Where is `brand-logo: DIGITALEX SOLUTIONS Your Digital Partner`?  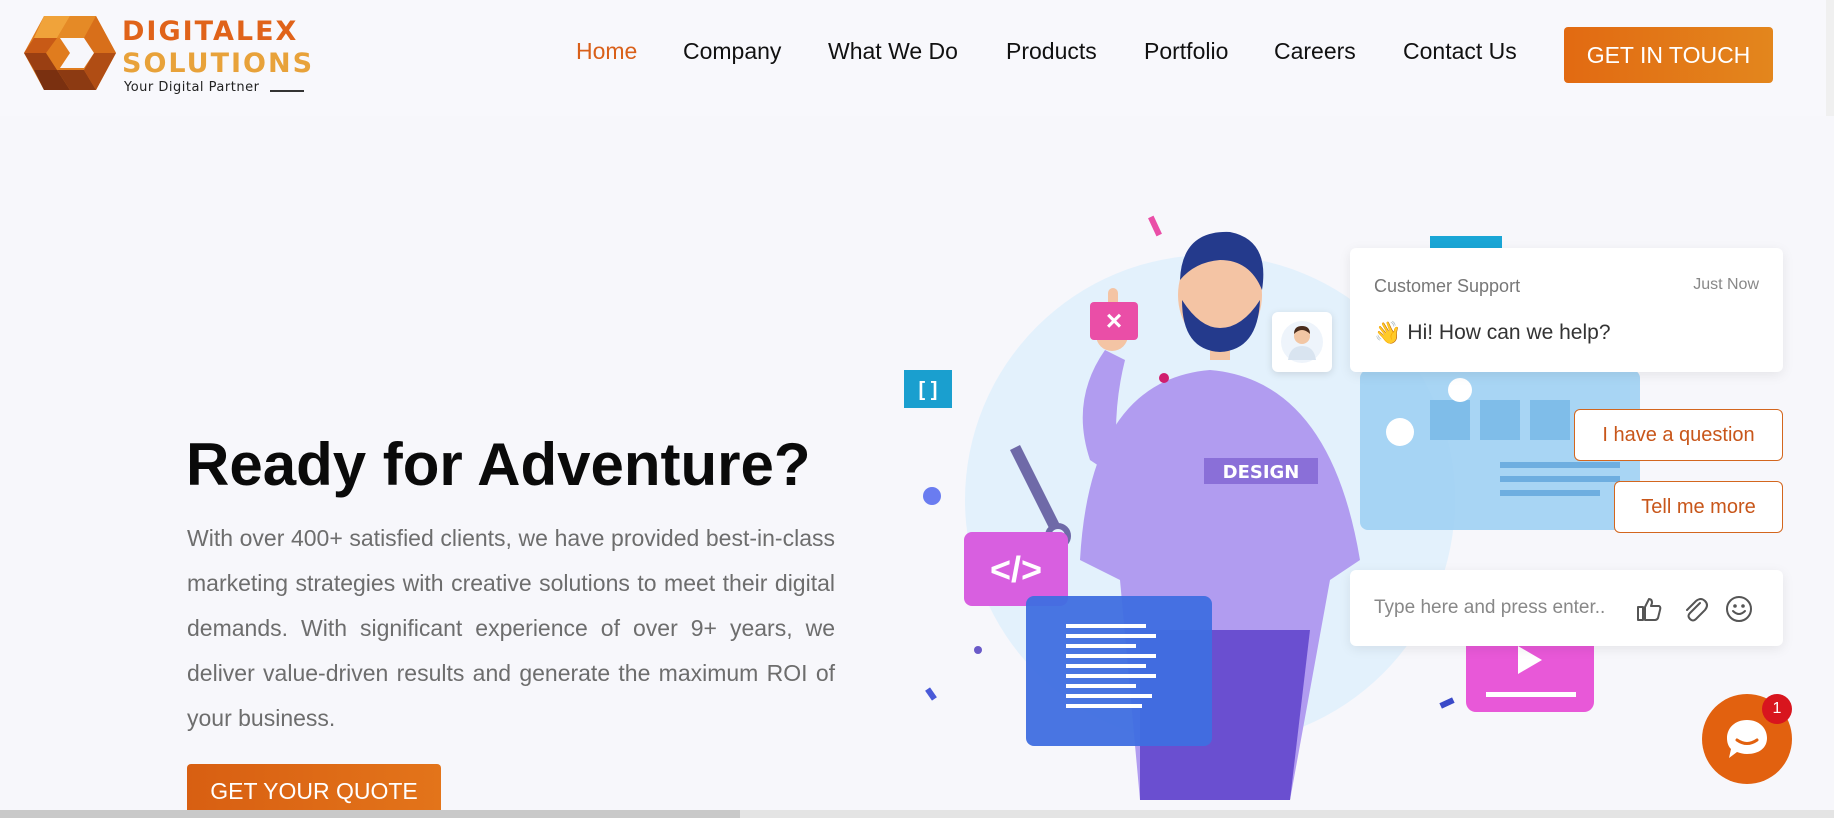 brand-logo: DIGITALEX SOLUTIONS Your Digital Partner is located at coordinates (174, 54).